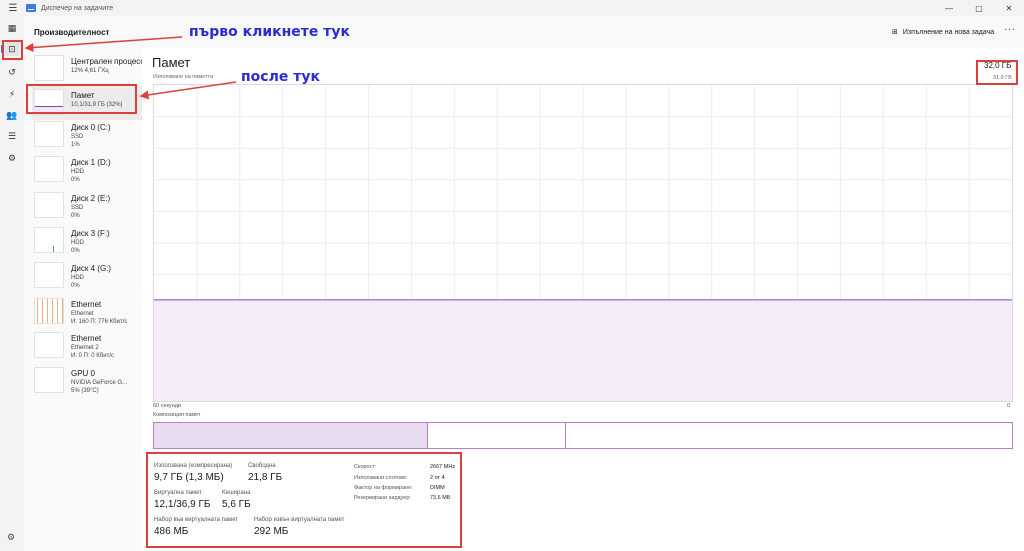 This screenshot has width=1024, height=551. What do you see at coordinates (270, 32) in the screenshot?
I see `annotation-first: първо кликнете тук` at bounding box center [270, 32].